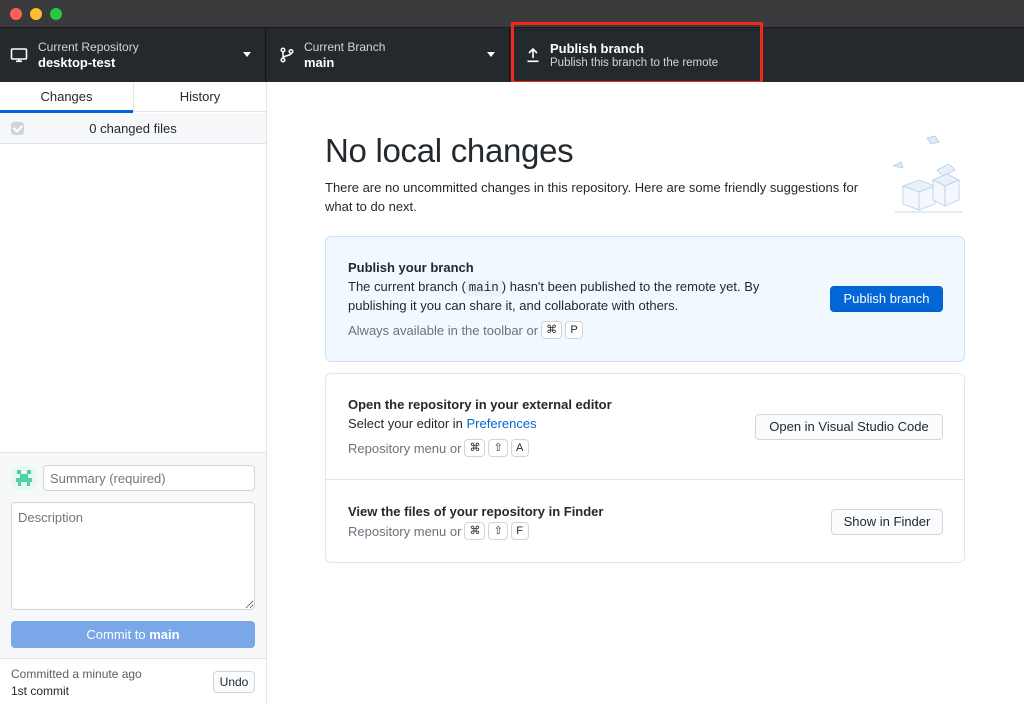 This screenshot has width=1024, height=704. What do you see at coordinates (287, 55) in the screenshot?
I see `git-branch-icon` at bounding box center [287, 55].